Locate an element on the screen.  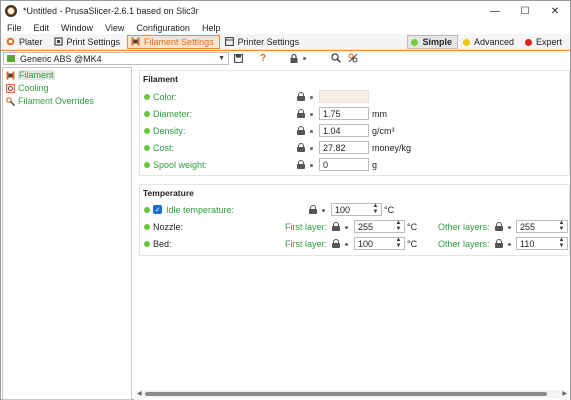
horizontal-scrollbar: ◀ ▶ is located at coordinates (352, 394).